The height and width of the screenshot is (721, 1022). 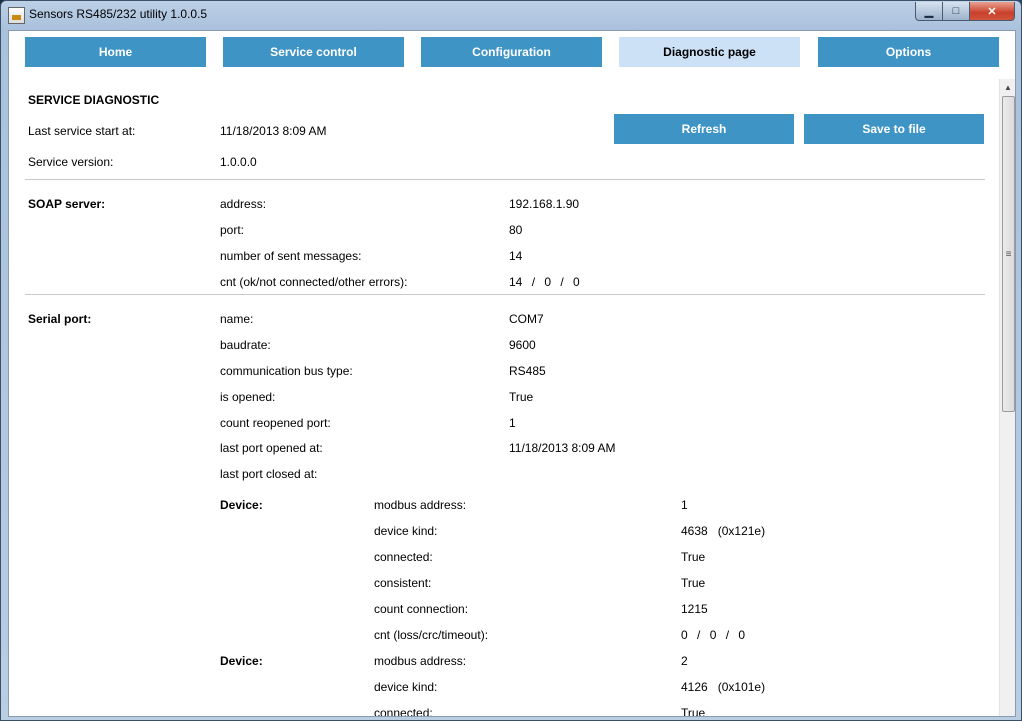 I want to click on serial-reopened-value: 1, so click(x=512, y=423).